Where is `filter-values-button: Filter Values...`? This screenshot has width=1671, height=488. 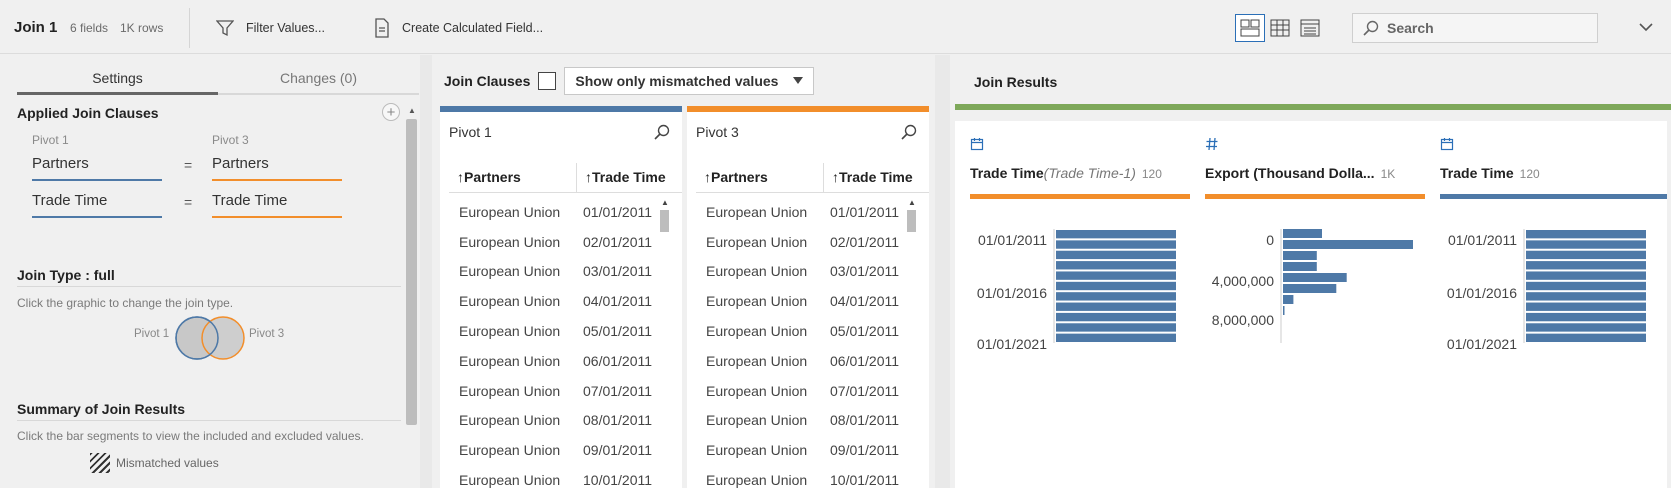
filter-values-button: Filter Values... is located at coordinates (270, 28).